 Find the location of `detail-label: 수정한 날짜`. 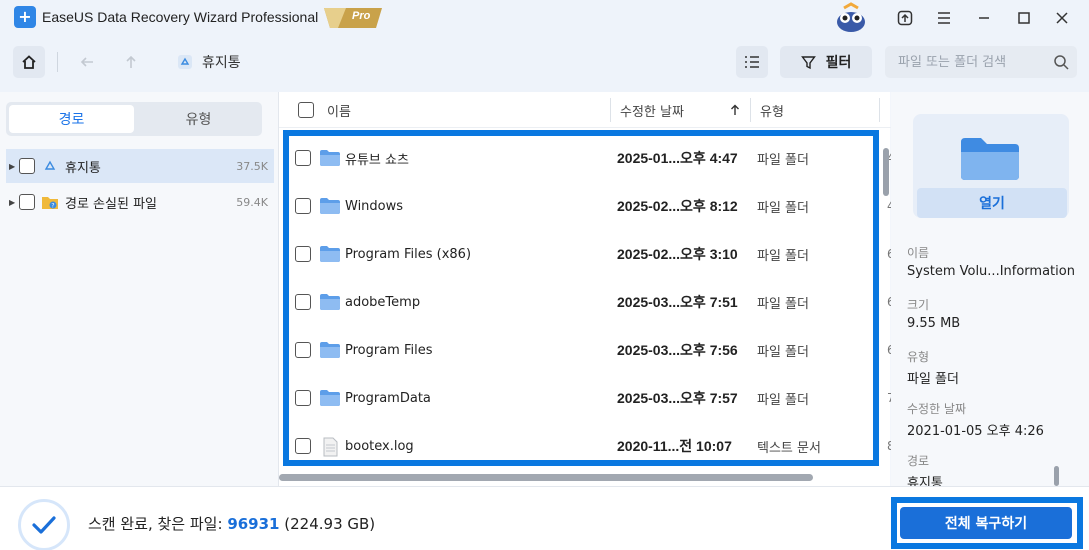

detail-label: 수정한 날짜 is located at coordinates (937, 409).